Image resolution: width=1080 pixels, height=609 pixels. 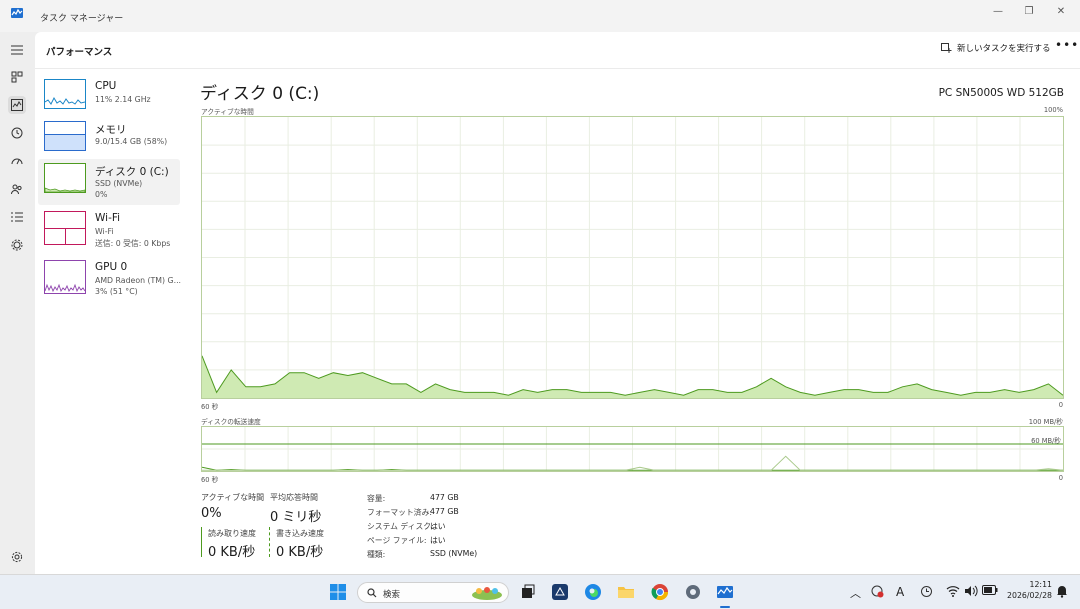 I want to click on gpu-usage: 3% (51 °C), so click(x=116, y=291).